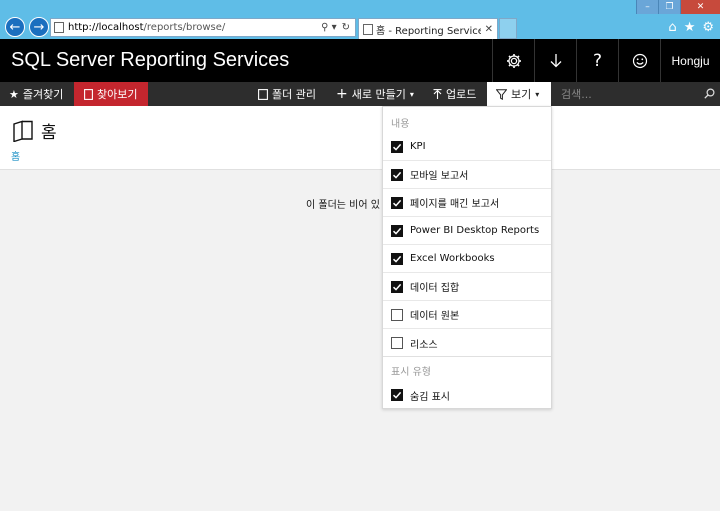 Image resolution: width=720 pixels, height=511 pixels. I want to click on book-icon, so click(23, 131).